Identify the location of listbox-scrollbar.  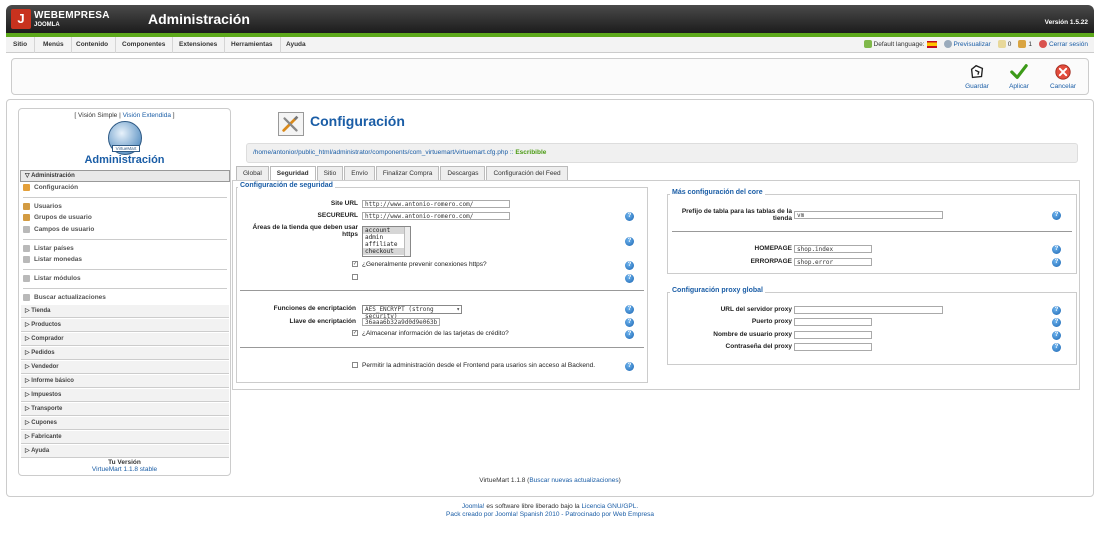
(407, 241).